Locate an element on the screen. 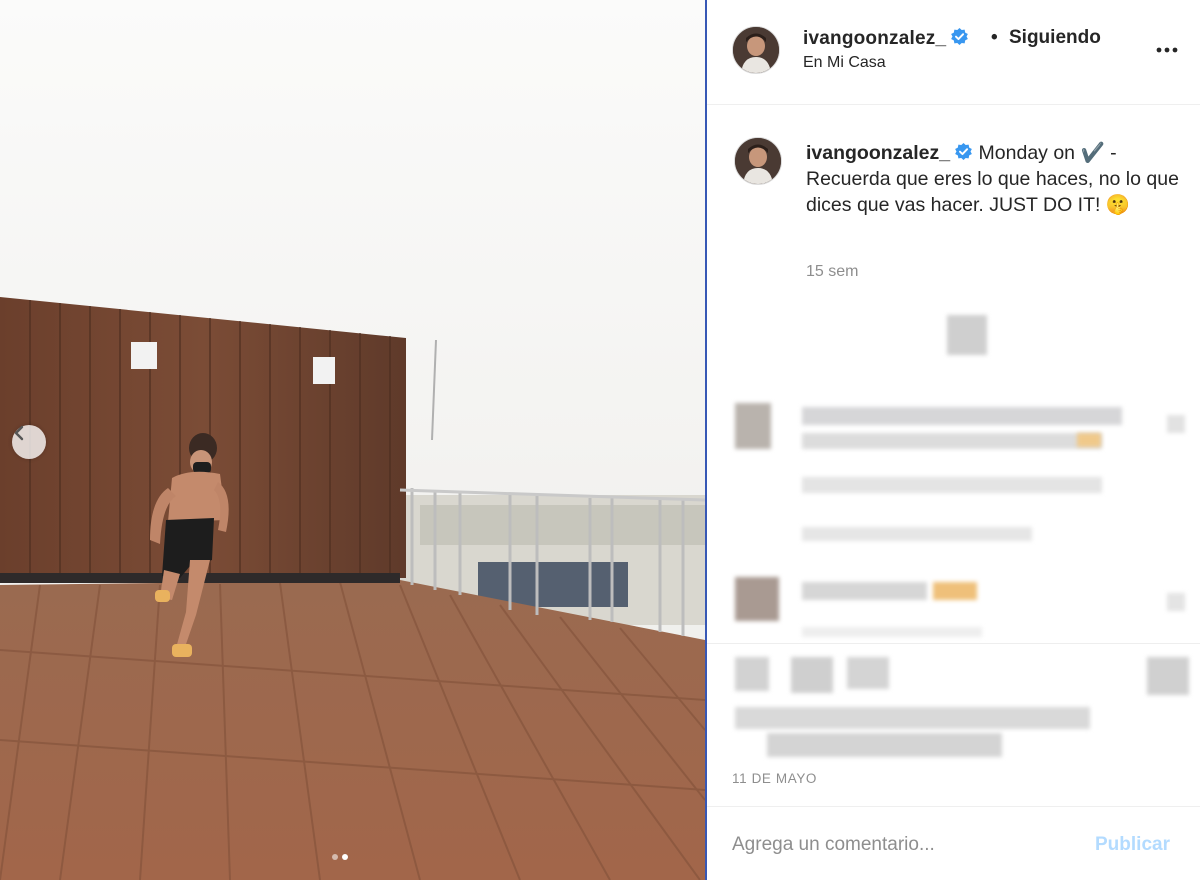 Image resolution: width=1200 pixels, height=881 pixels. pixelated-share-button is located at coordinates (868, 673).